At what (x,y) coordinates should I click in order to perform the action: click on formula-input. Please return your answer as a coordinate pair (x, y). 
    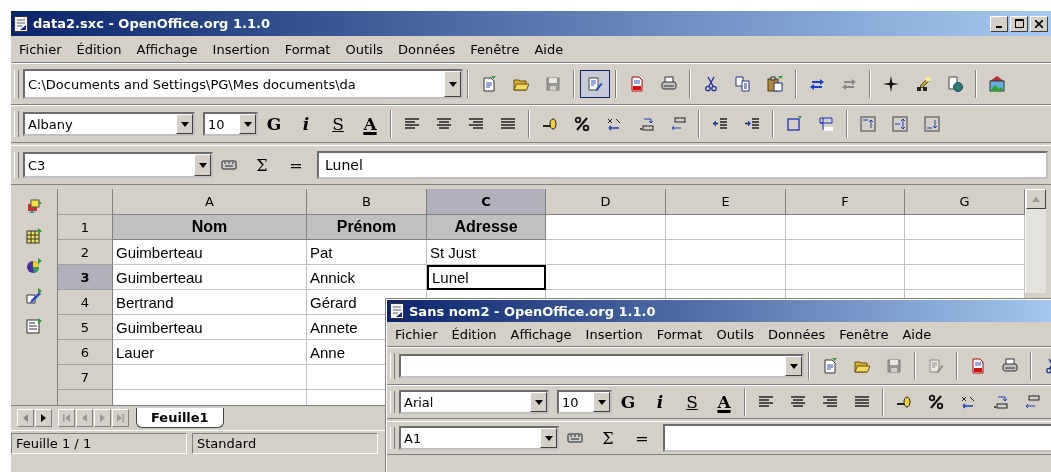
    Looking at the image, I should click on (857, 438).